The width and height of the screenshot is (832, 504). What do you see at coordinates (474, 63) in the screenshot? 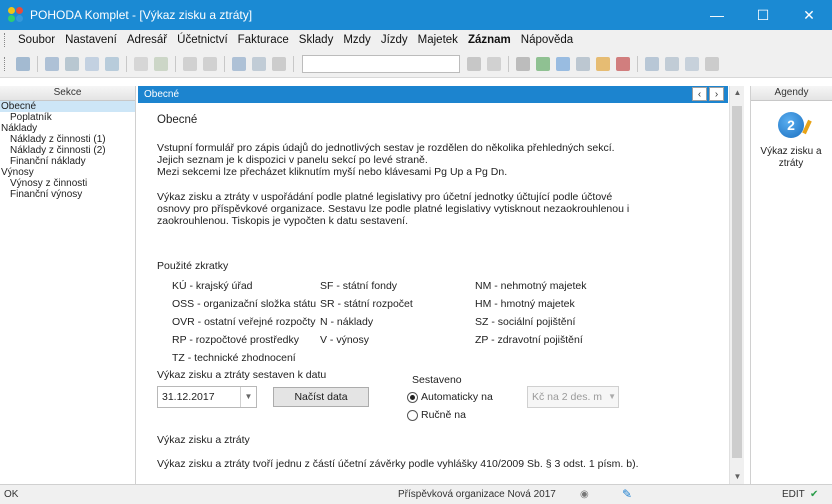
I see `filter-icon` at bounding box center [474, 63].